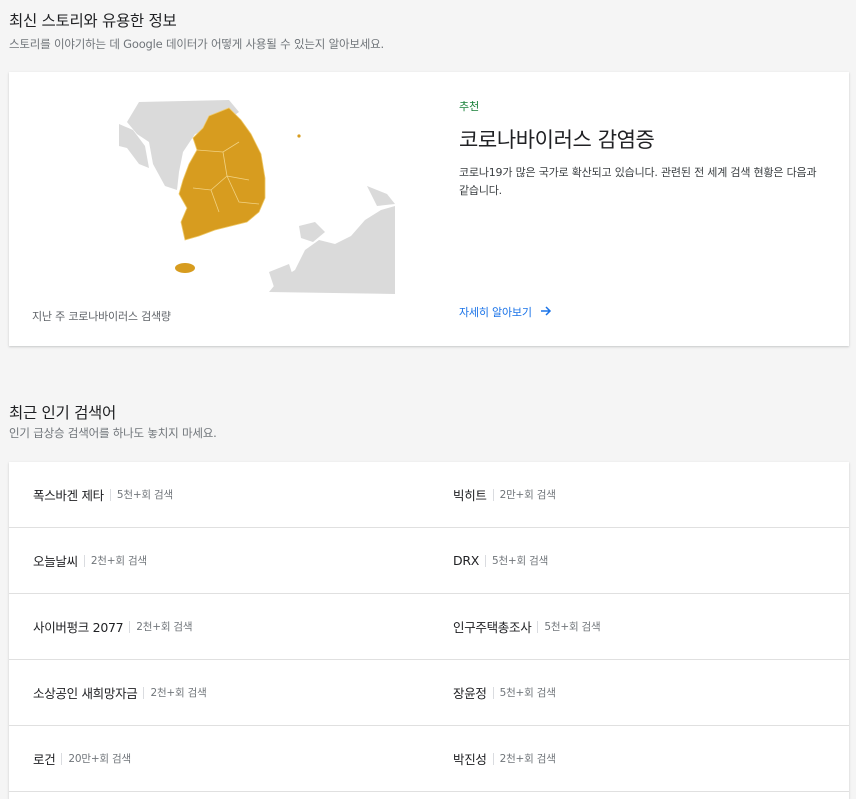 Image resolution: width=856 pixels, height=799 pixels. What do you see at coordinates (85, 693) in the screenshot?
I see `trending-term: 소상공인 새희망자금` at bounding box center [85, 693].